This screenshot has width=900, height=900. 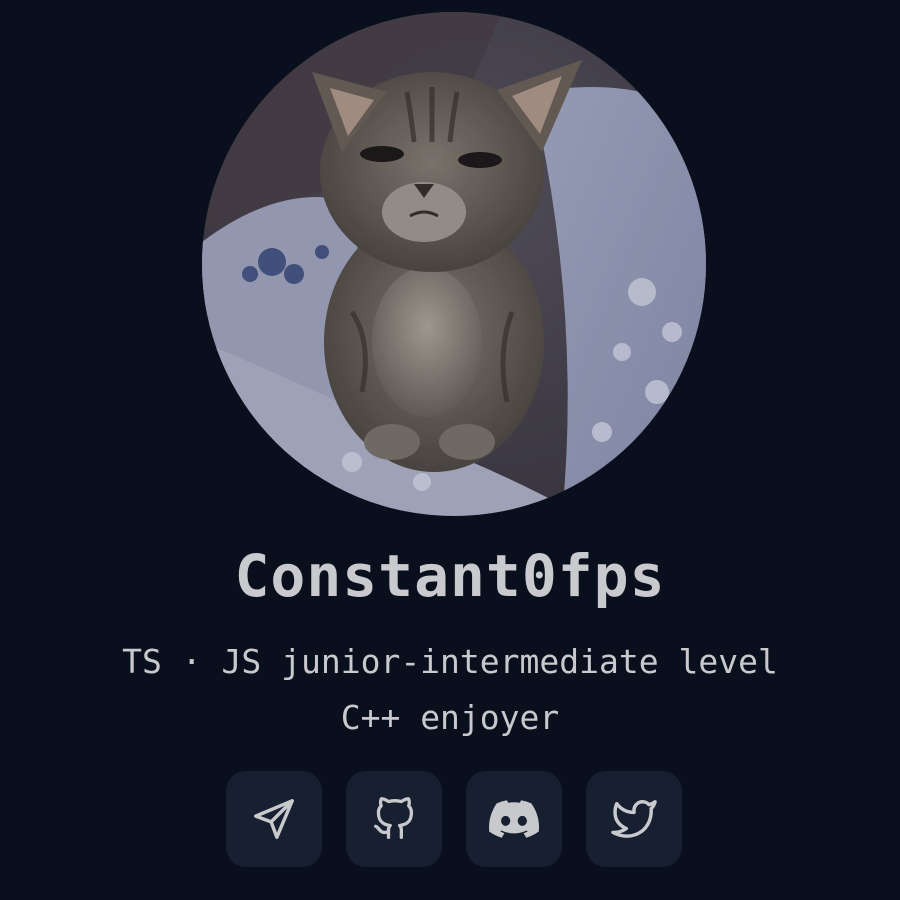 I want to click on bio-line-1: TS · JS junior-intermediate level, so click(x=450, y=661).